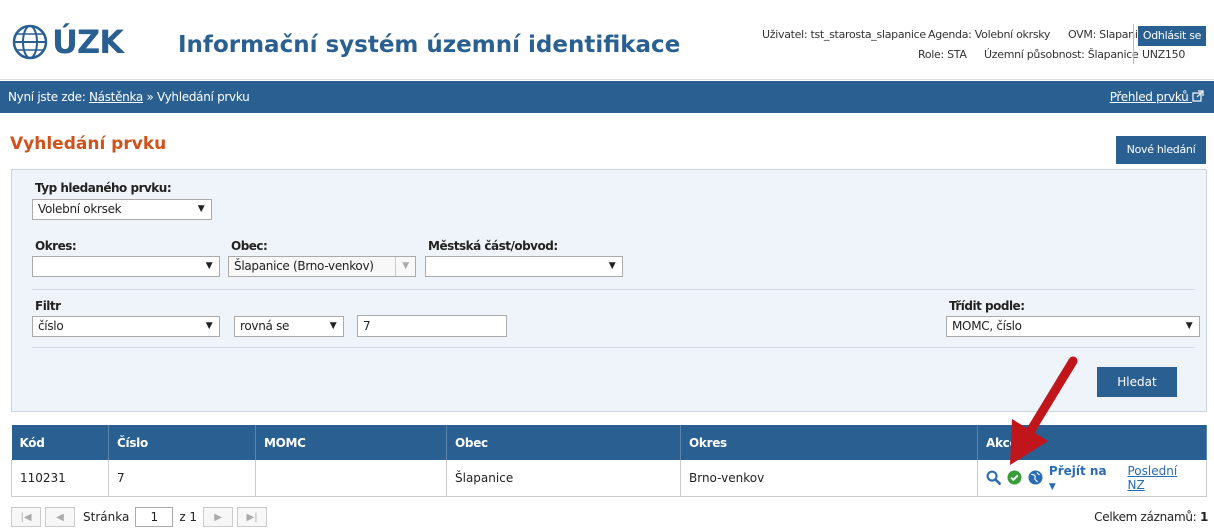 The height and width of the screenshot is (528, 1214). Describe the element at coordinates (1044, 410) in the screenshot. I see `red-arrow-icon` at that location.